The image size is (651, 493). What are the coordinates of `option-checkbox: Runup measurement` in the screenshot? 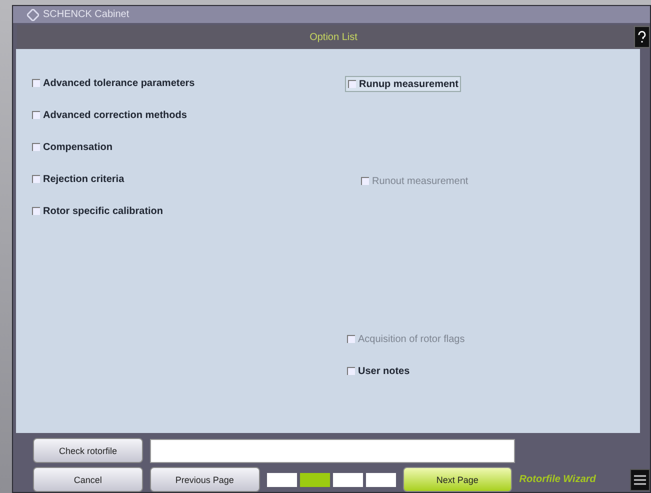 It's located at (403, 84).